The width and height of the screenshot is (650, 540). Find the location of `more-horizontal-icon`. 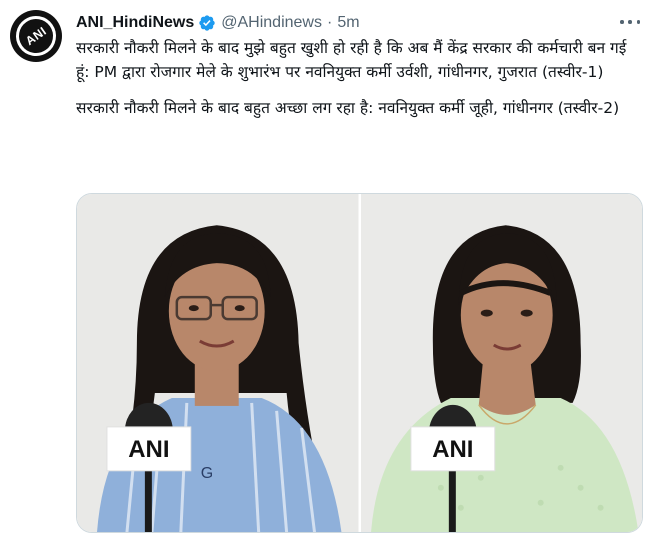

more-horizontal-icon is located at coordinates (630, 22).